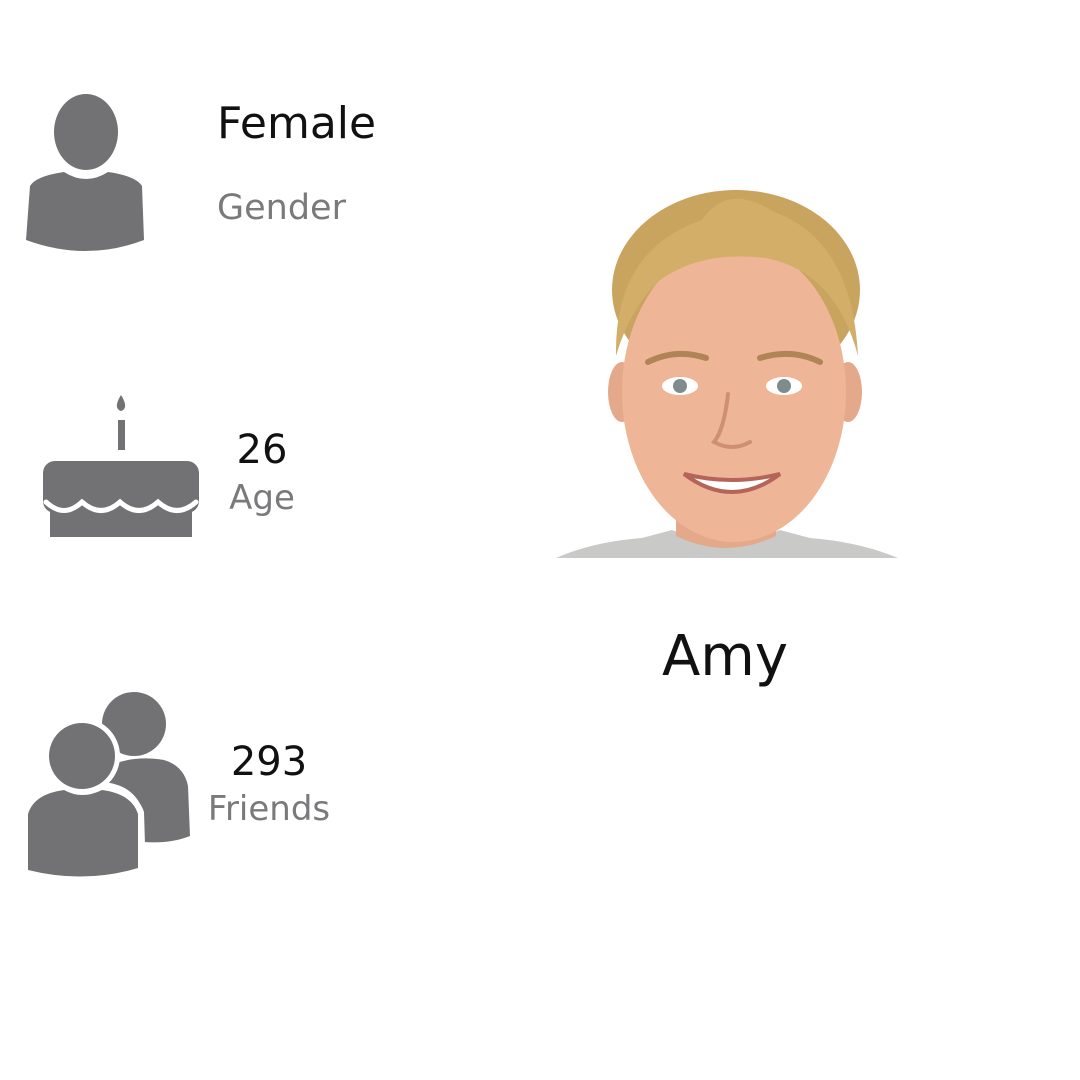  I want to click on birthday-cake-icon, so click(121, 466).